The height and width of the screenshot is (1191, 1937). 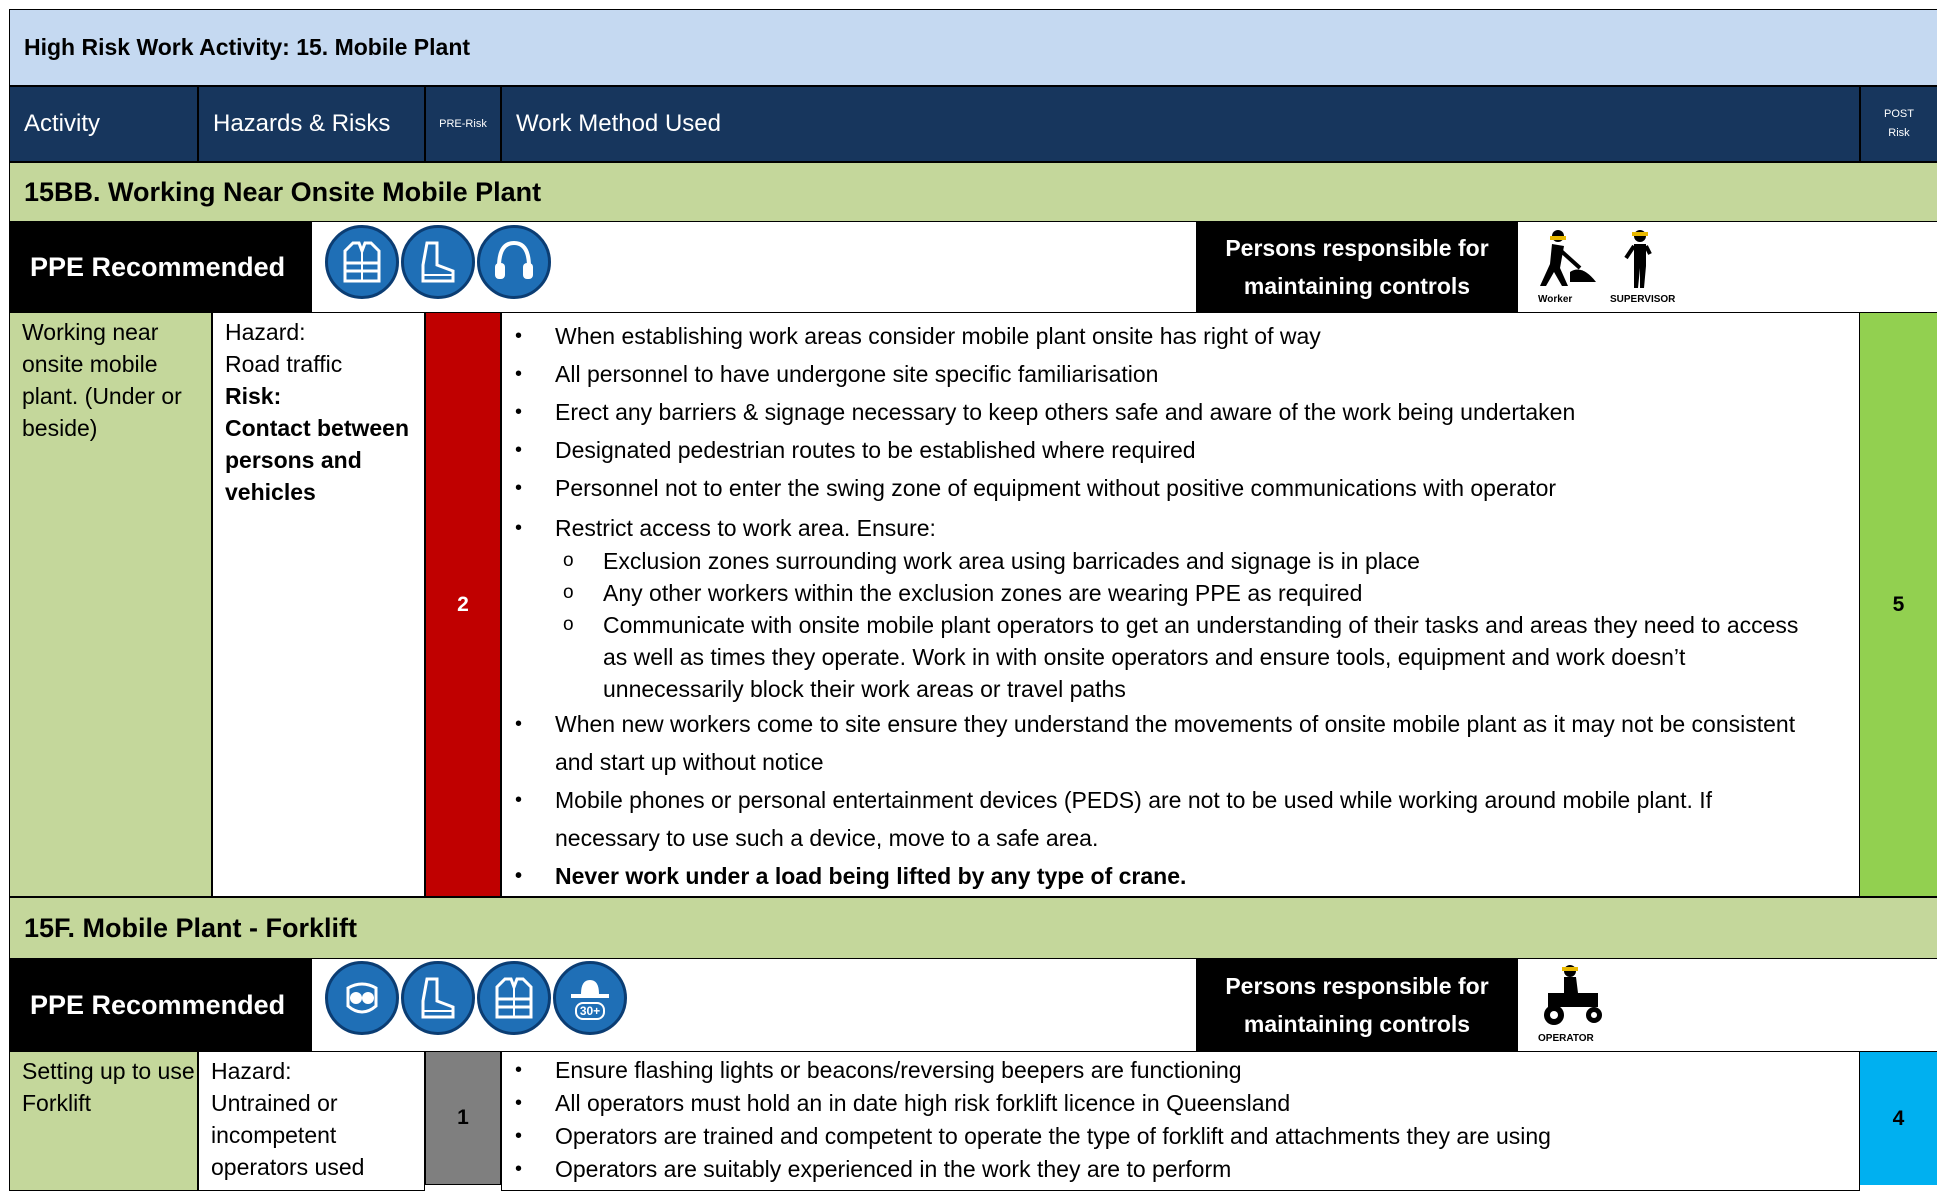 I want to click on supervisor-icon, so click(x=1640, y=260).